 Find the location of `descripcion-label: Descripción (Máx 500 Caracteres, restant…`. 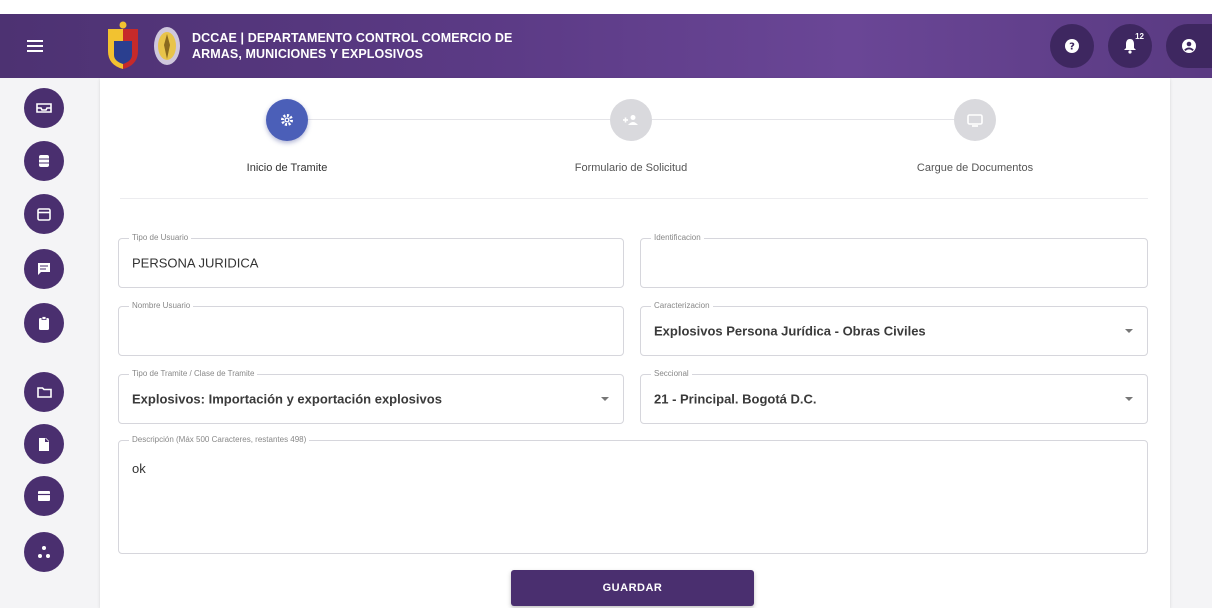

descripcion-label: Descripción (Máx 500 Caracteres, restant… is located at coordinates (219, 440).